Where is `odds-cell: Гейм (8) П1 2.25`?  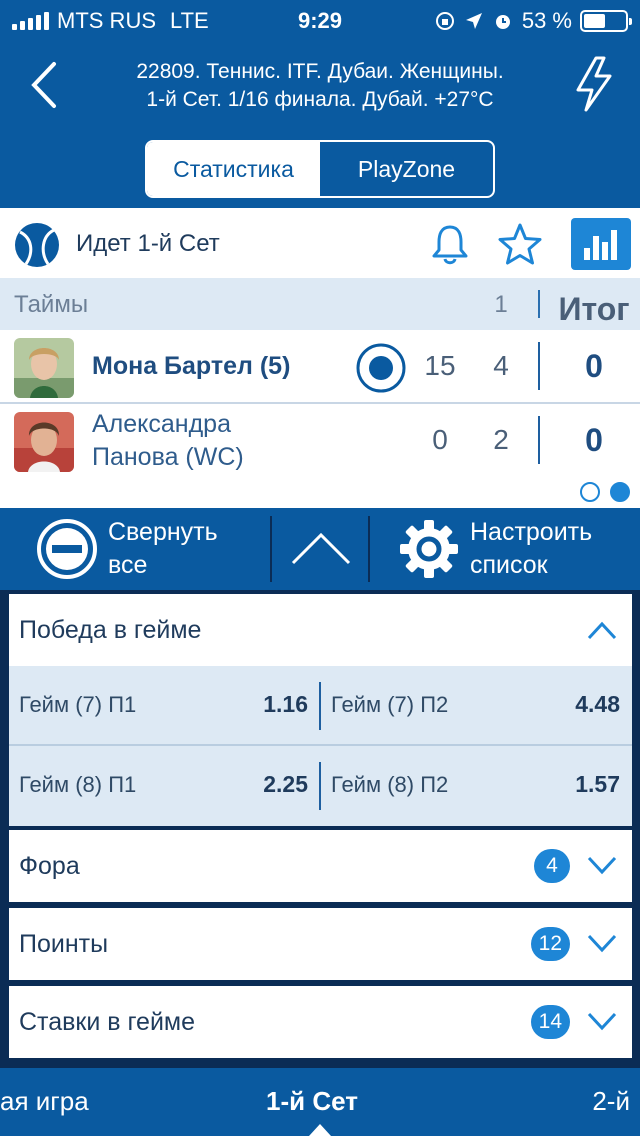
odds-cell: Гейм (8) П1 2.25 is located at coordinates (164, 786).